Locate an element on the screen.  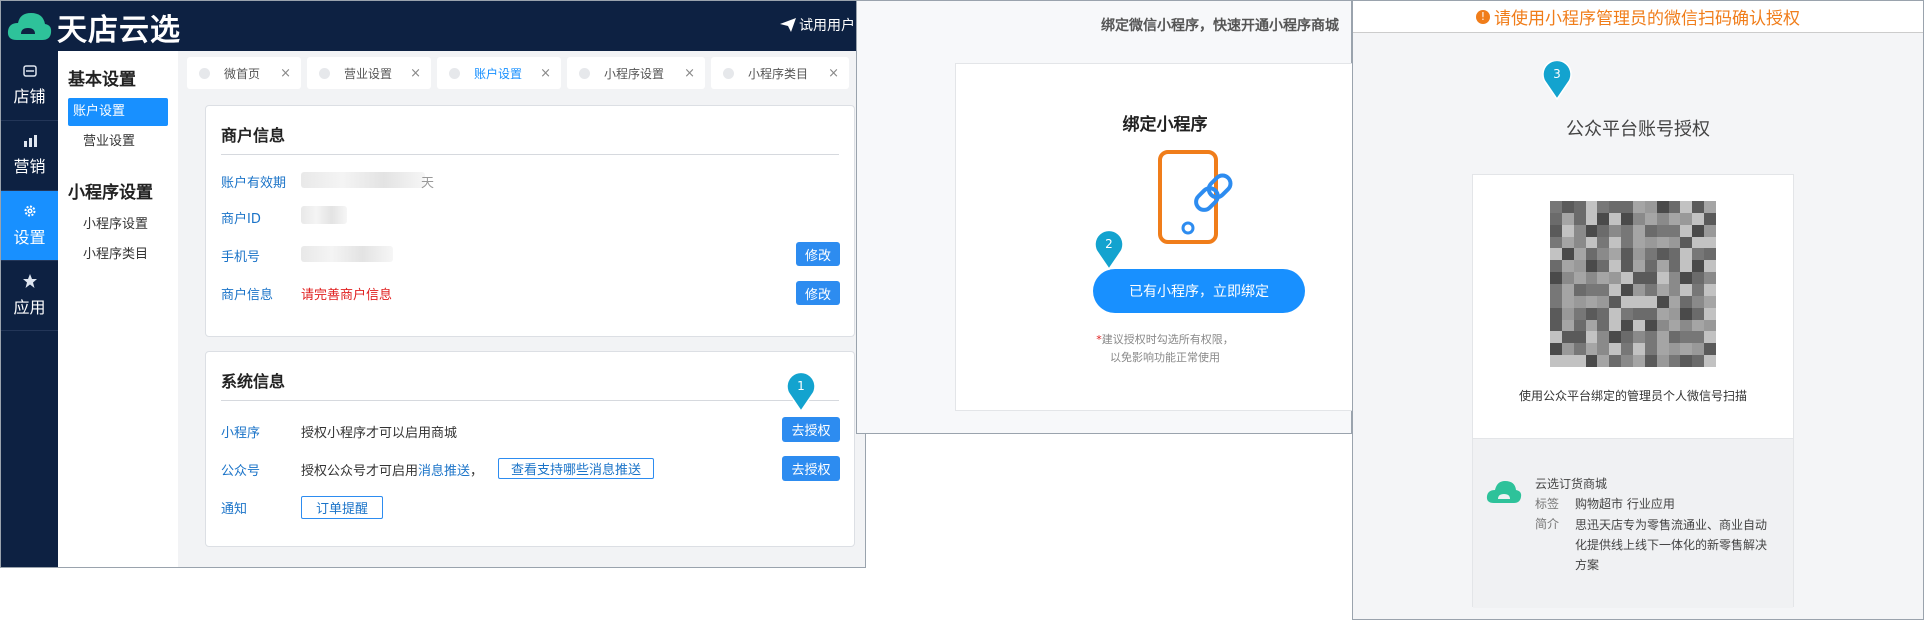
tab-business: 营业设置 × is located at coordinates (369, 73).